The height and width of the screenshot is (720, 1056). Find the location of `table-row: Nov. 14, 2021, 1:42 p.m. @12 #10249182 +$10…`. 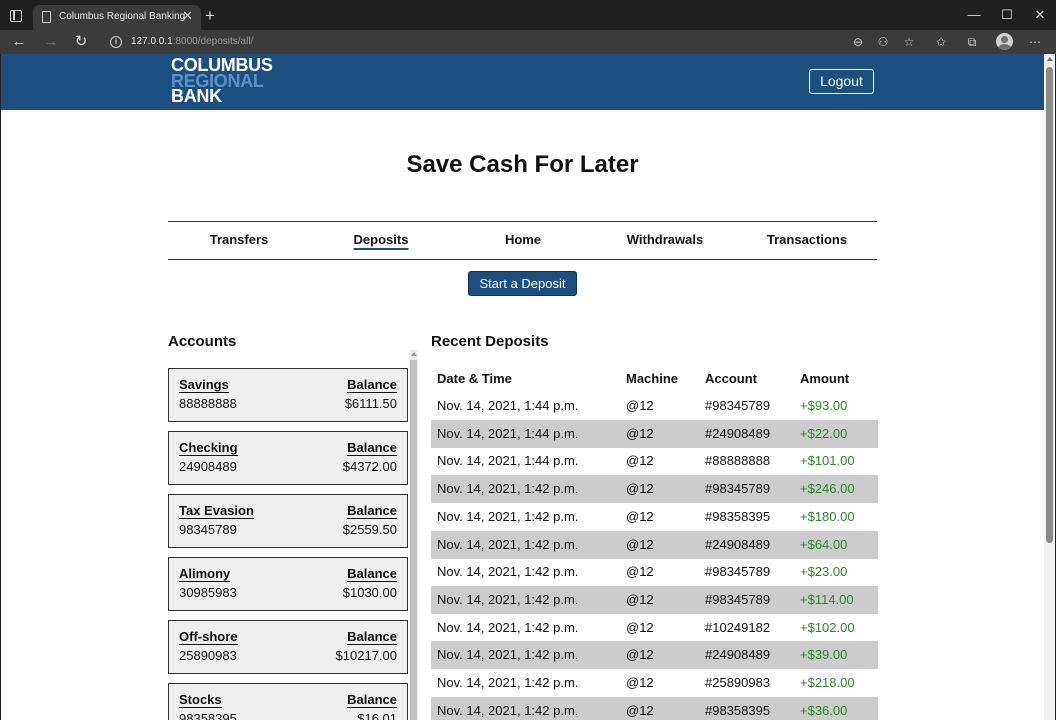

table-row: Nov. 14, 2021, 1:42 p.m. @12 #10249182 +$10… is located at coordinates (654, 628).